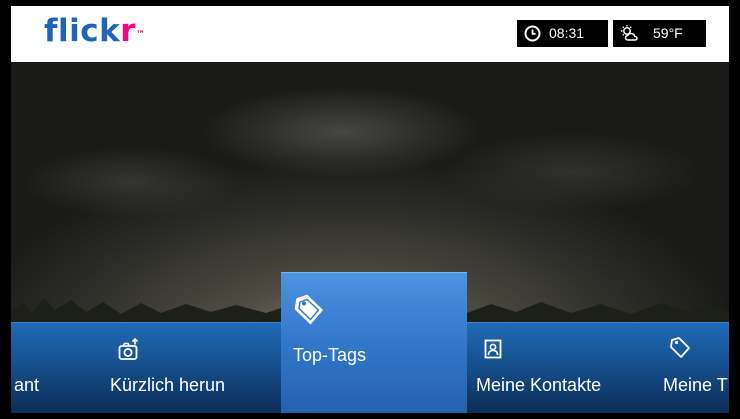 Image resolution: width=740 pixels, height=419 pixels. I want to click on menu-item-top-tags-selected: Top-Tags, so click(374, 342).